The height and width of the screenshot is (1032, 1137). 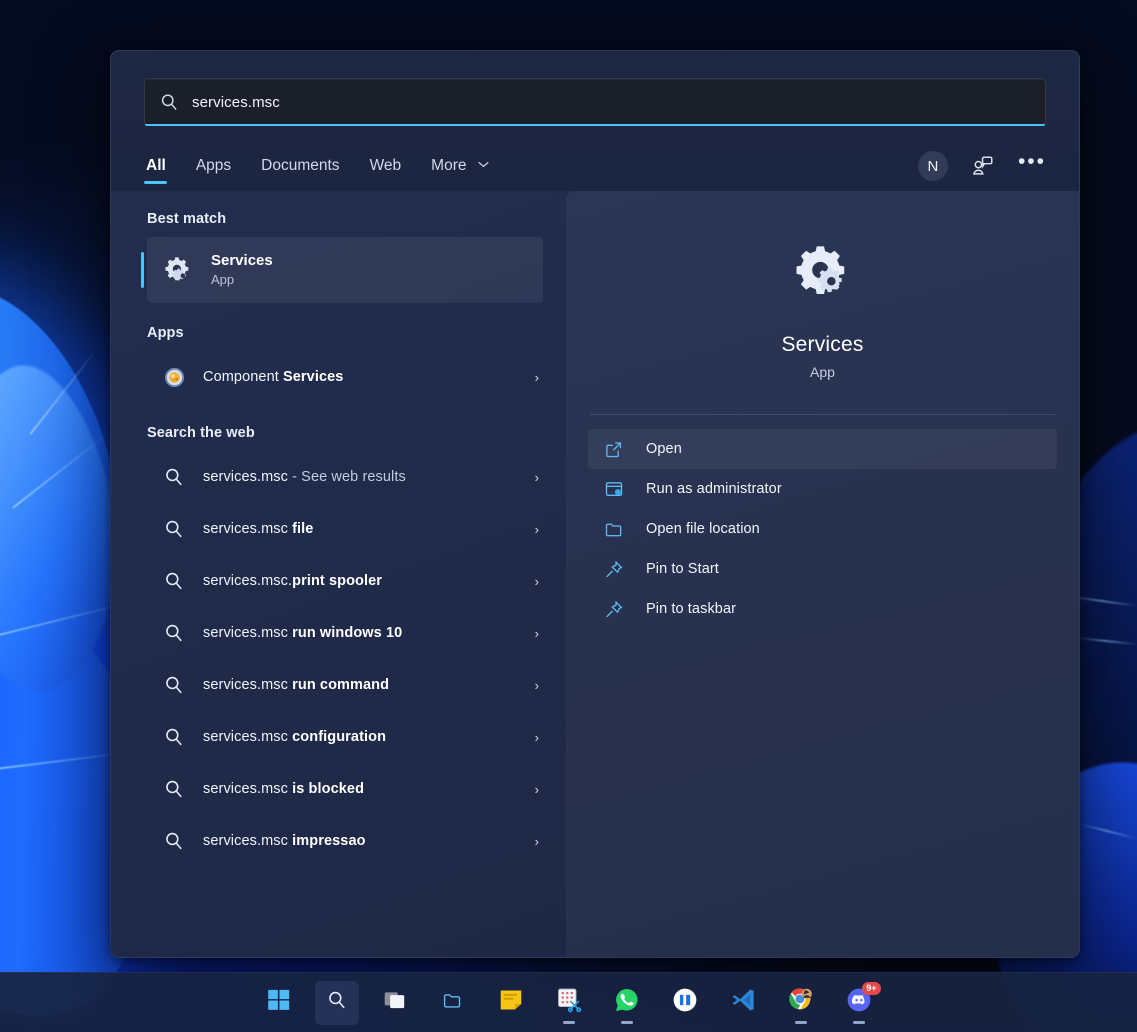 I want to click on tab-documents: Documents, so click(x=300, y=171).